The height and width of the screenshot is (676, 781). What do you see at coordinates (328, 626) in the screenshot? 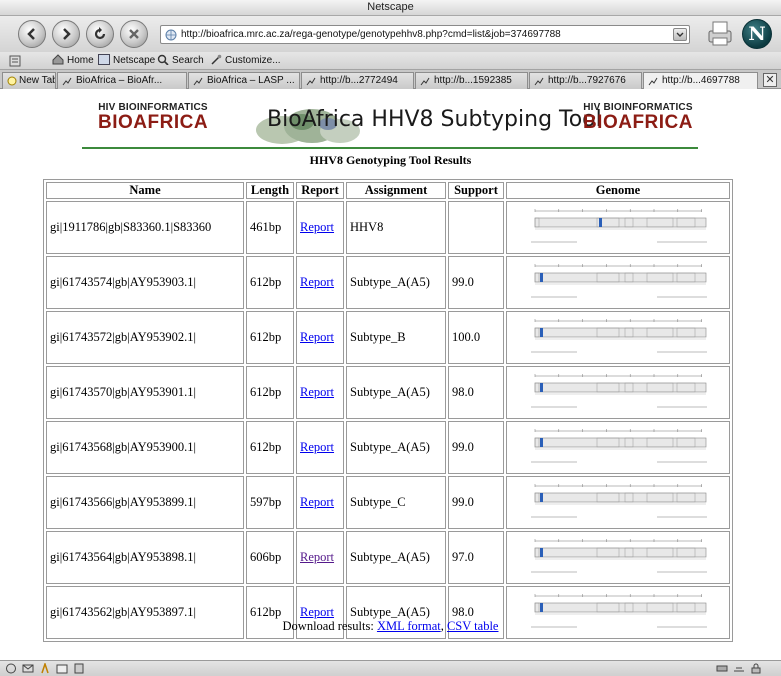
I see `download-label: Download results:` at bounding box center [328, 626].